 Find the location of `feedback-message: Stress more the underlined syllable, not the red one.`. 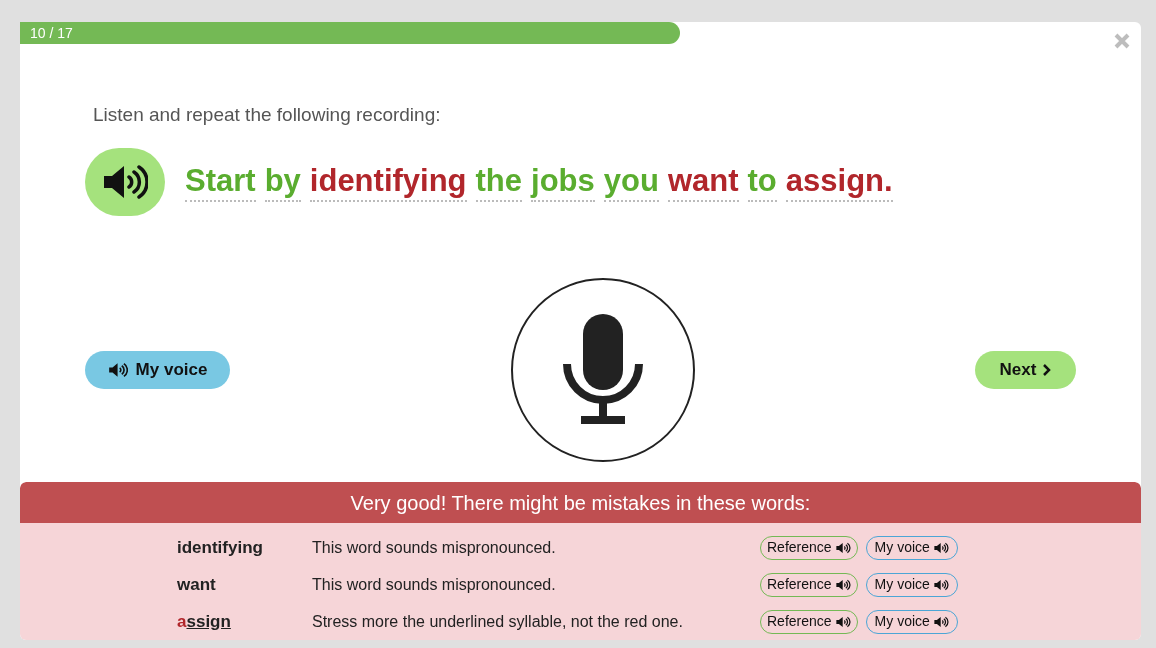

feedback-message: Stress more the underlined syllable, not the red one. is located at coordinates (498, 621).